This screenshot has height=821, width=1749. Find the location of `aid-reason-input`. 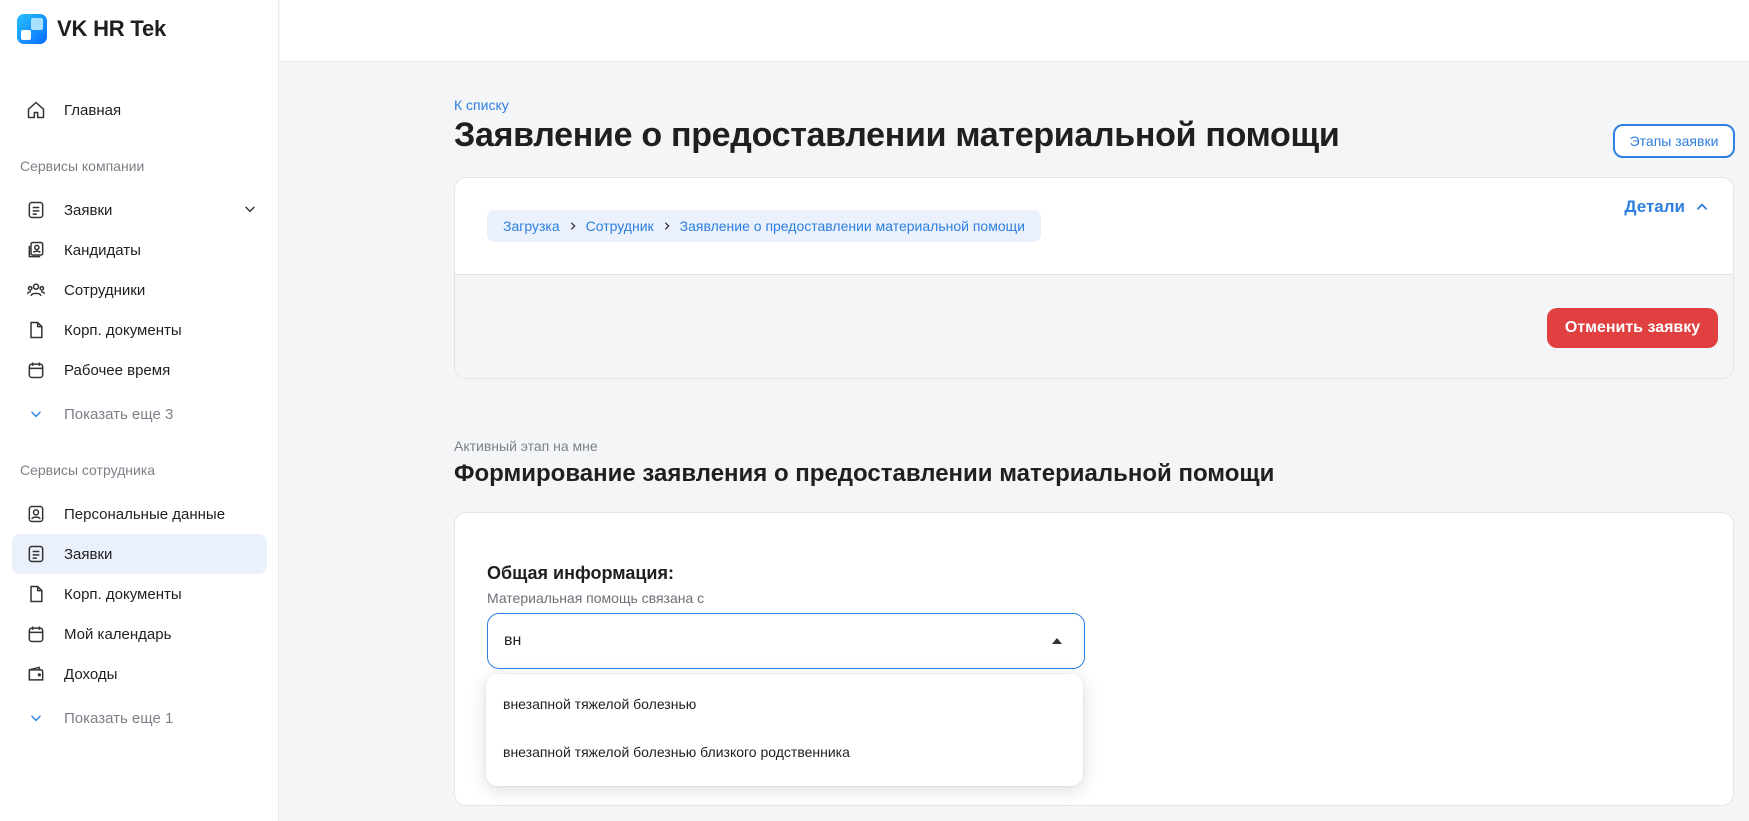

aid-reason-input is located at coordinates (786, 641).